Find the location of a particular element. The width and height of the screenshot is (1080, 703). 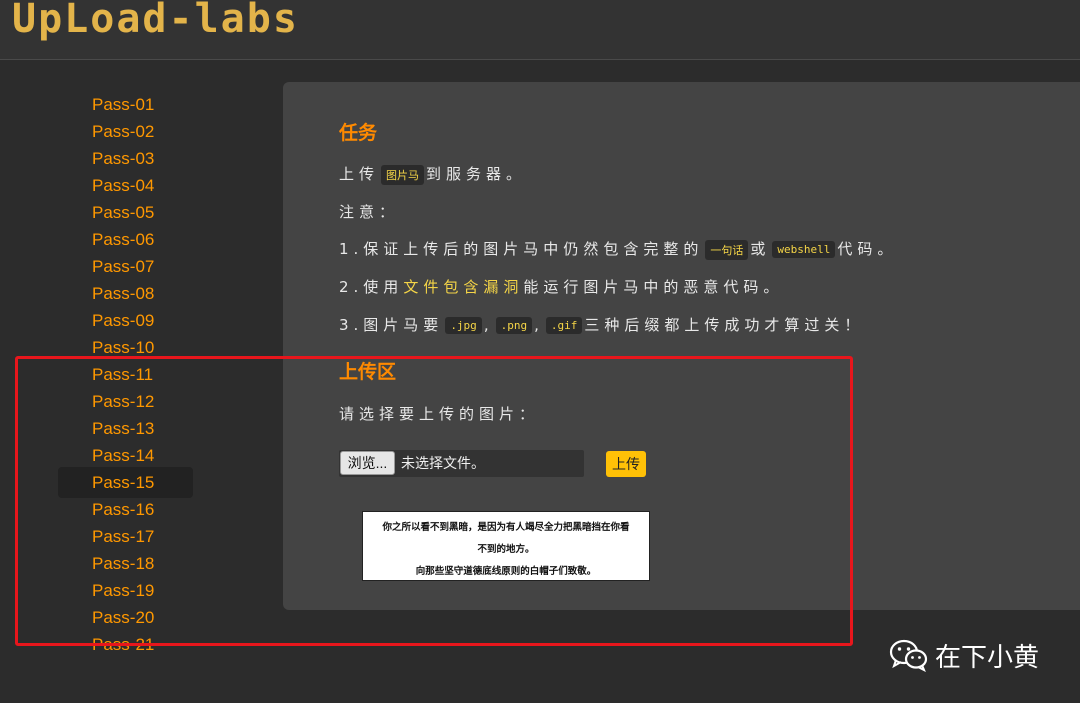

code-tag: 一句话 is located at coordinates (727, 249).